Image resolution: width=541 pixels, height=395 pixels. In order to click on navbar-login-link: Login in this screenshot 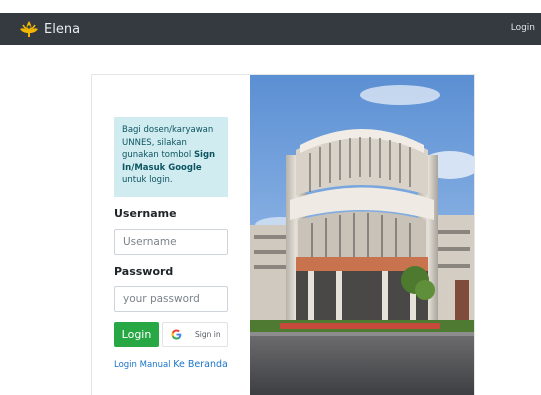, I will do `click(523, 28)`.